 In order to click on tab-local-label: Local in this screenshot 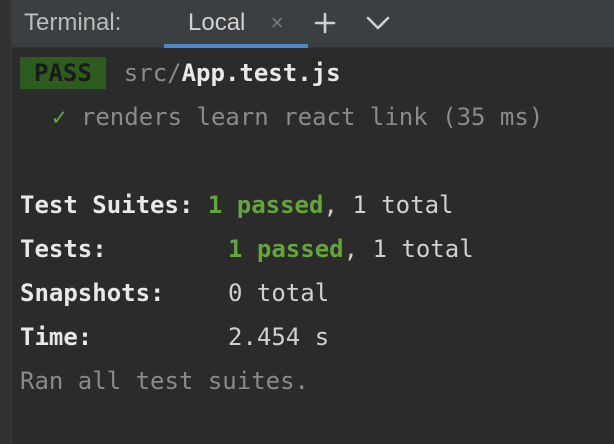, I will do `click(217, 22)`.